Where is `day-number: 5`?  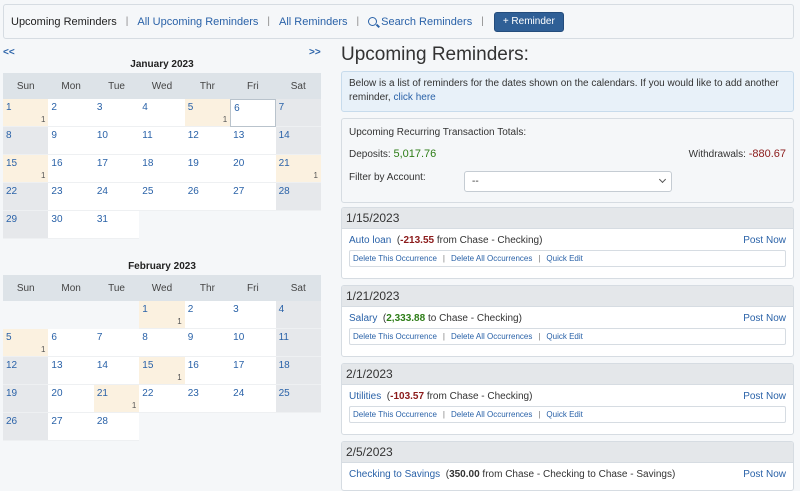
day-number: 5 is located at coordinates (190, 107).